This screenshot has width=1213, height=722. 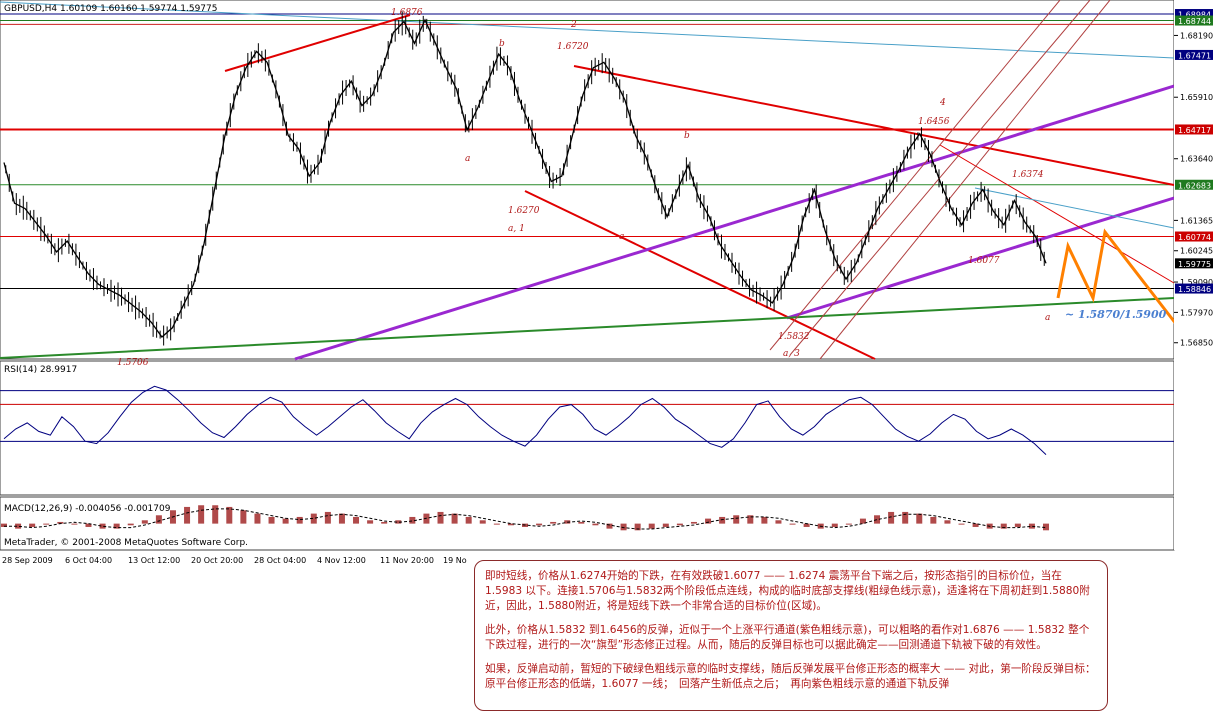 What do you see at coordinates (942, 103) in the screenshot?
I see `chart-annotation: 4` at bounding box center [942, 103].